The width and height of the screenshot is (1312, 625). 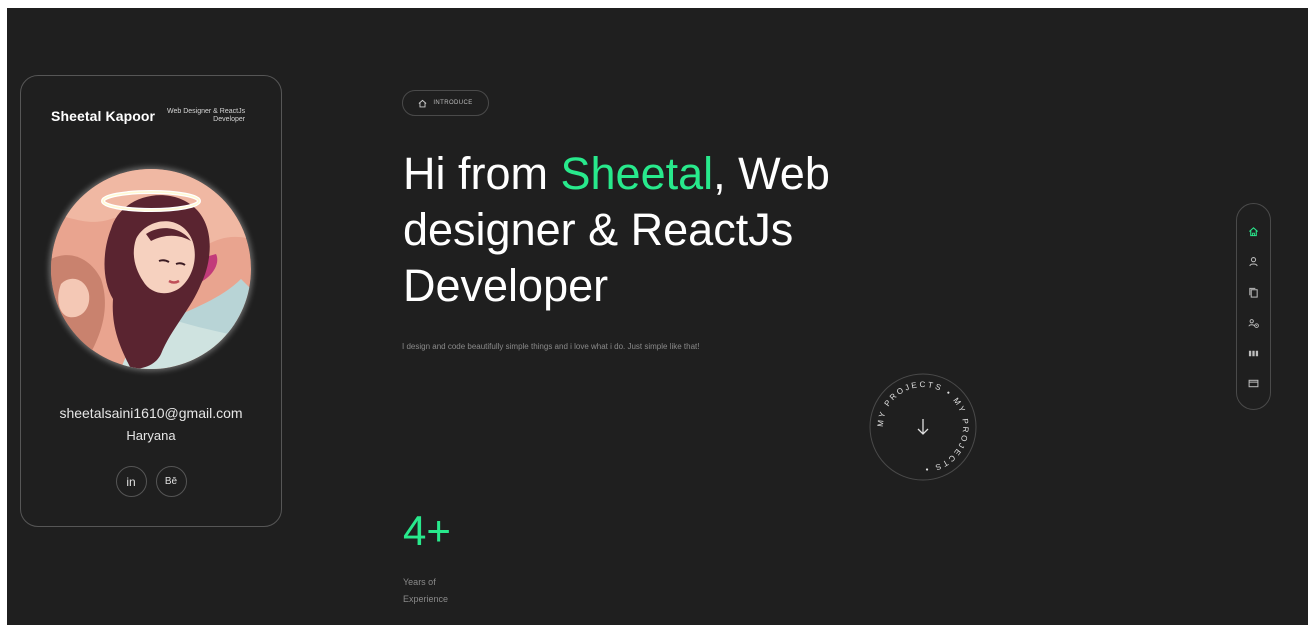 I want to click on nav-home, so click(x=1253, y=231).